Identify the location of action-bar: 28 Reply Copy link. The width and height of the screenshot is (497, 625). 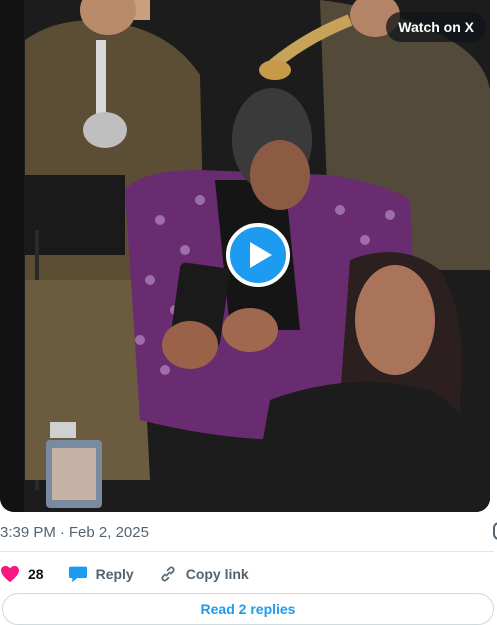
(136, 574).